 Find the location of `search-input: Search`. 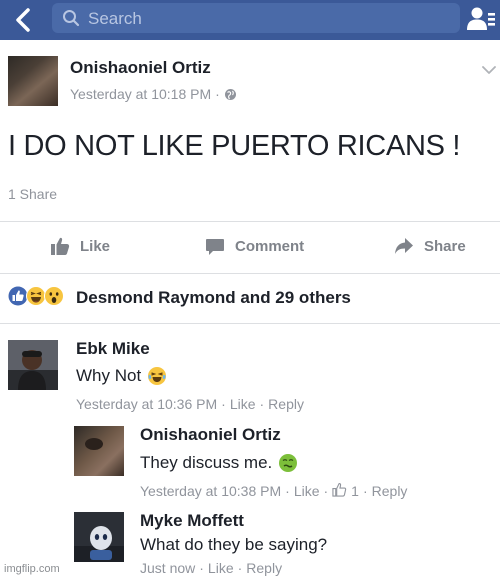

search-input: Search is located at coordinates (256, 18).